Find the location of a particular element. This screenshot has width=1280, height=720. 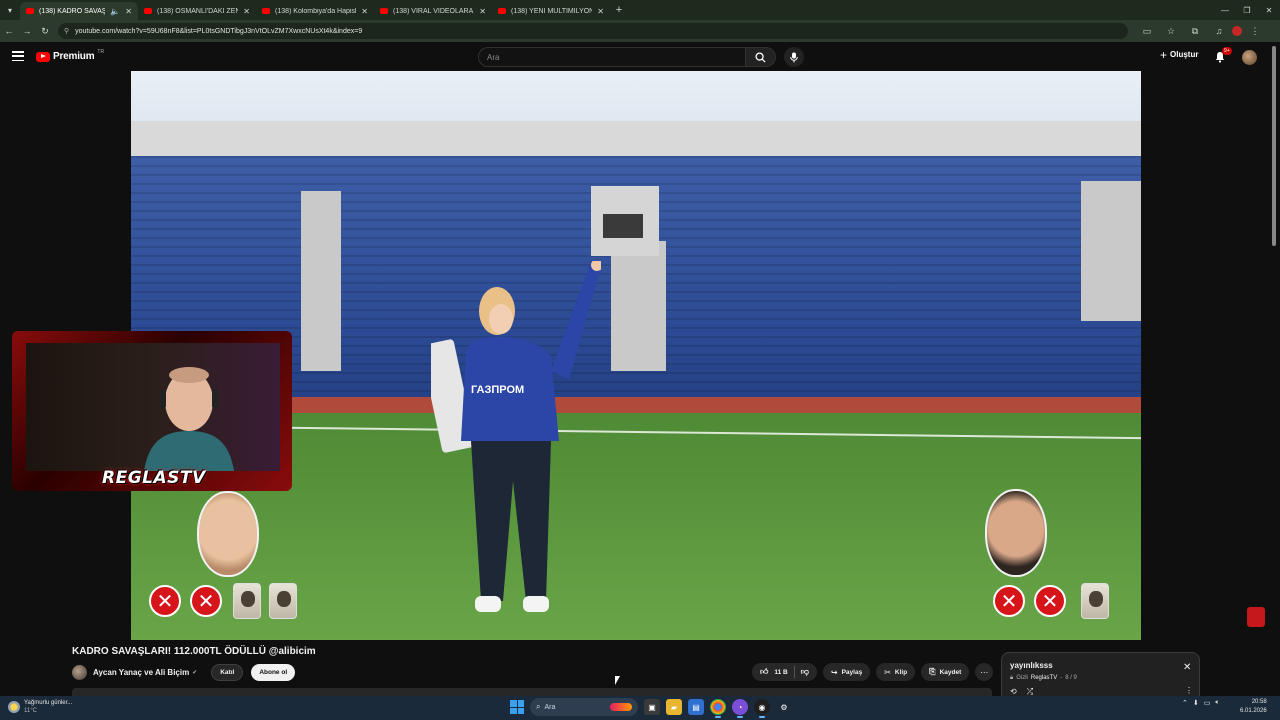

account-avatar is located at coordinates (1249, 57).